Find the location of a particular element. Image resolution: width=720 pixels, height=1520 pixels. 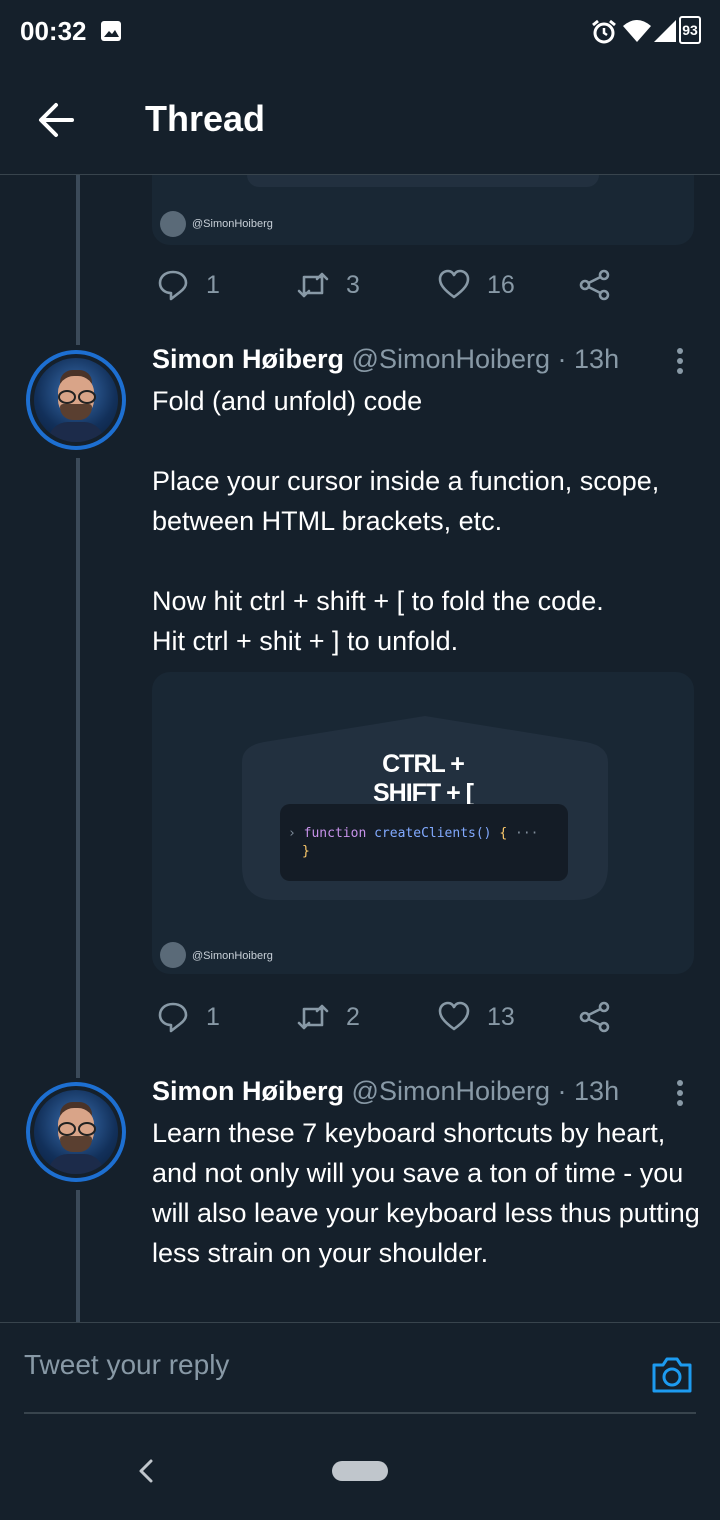

nav-home-pill is located at coordinates (360, 1471).